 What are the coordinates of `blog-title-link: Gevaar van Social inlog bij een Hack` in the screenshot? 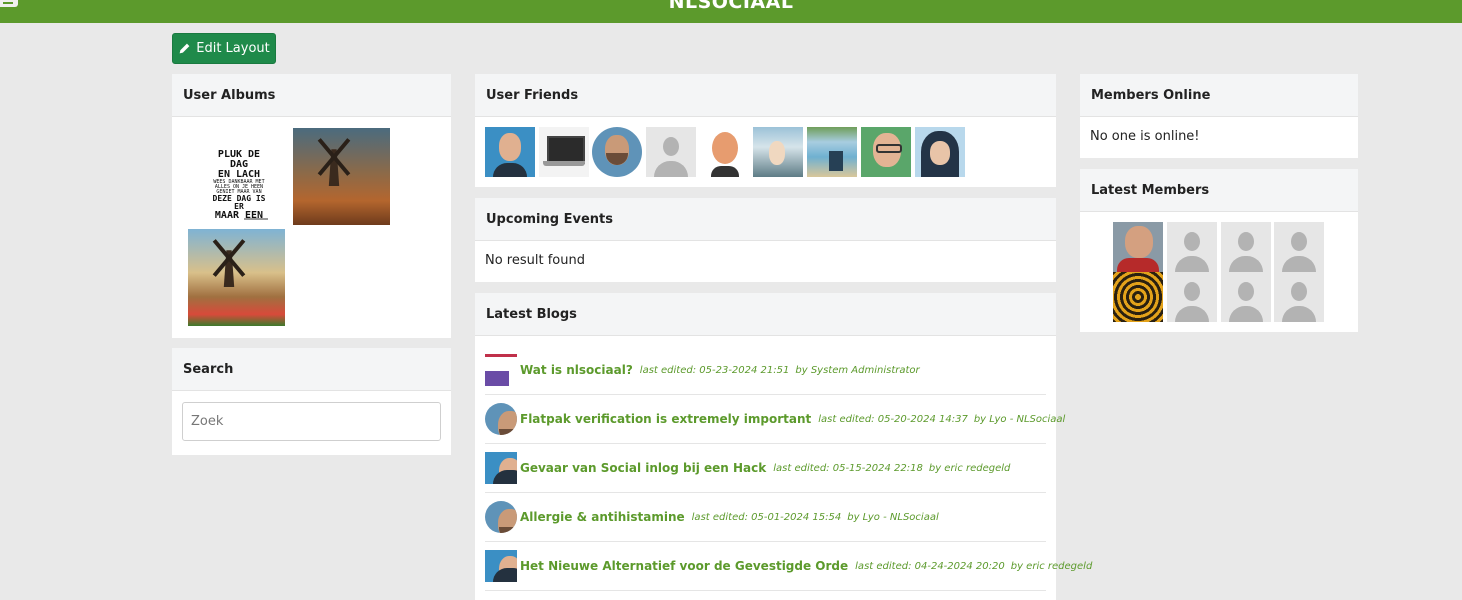 It's located at (643, 468).